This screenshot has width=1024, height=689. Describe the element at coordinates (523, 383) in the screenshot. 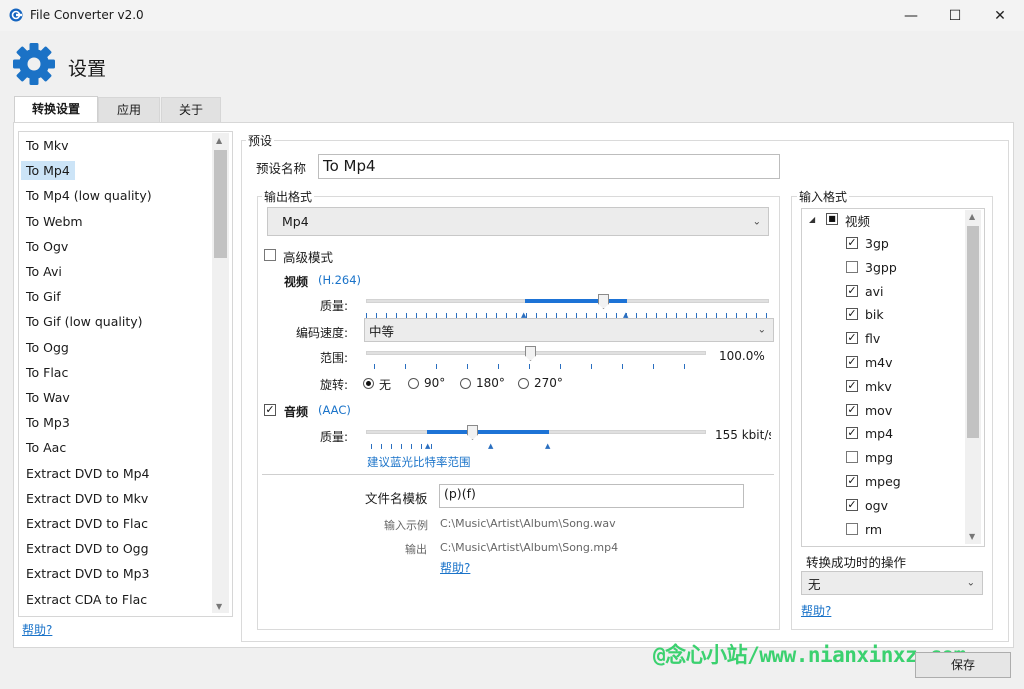

I see `rotation-270-radio` at that location.